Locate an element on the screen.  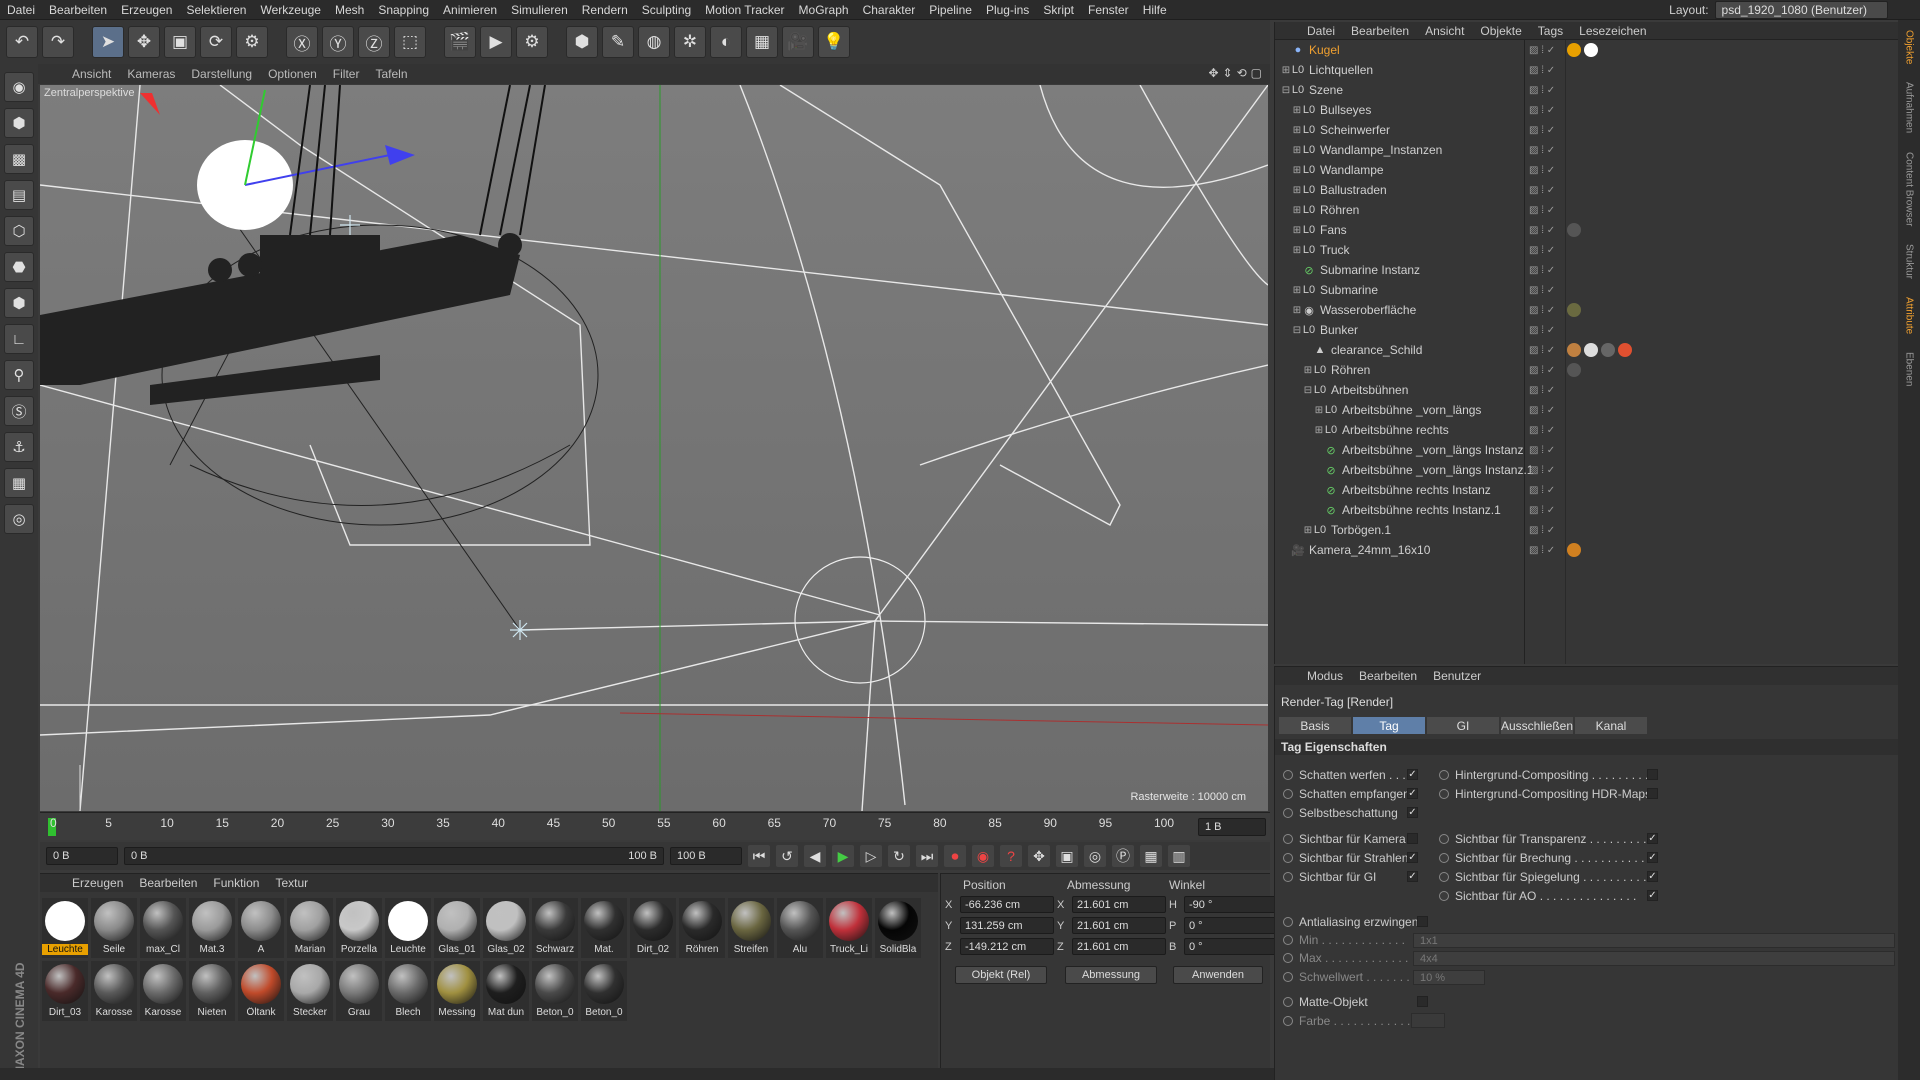
soft-selection-icon: ◎ is located at coordinates (19, 519).